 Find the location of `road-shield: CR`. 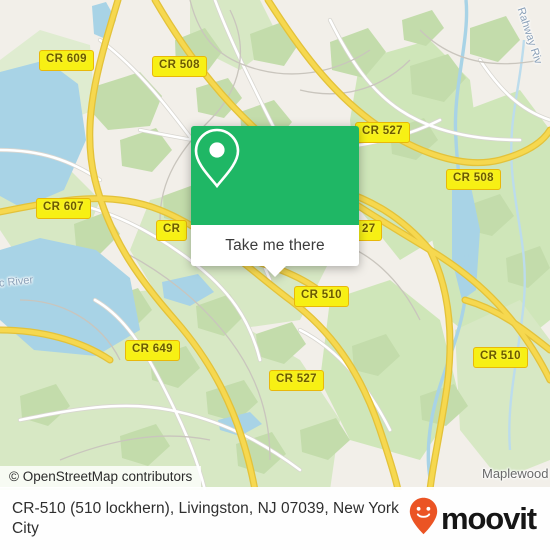

road-shield: CR is located at coordinates (172, 230).